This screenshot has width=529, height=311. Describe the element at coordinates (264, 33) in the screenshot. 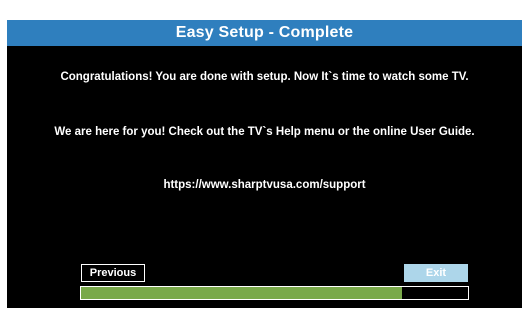

I see `page-title: Easy Setup - Complete` at that location.